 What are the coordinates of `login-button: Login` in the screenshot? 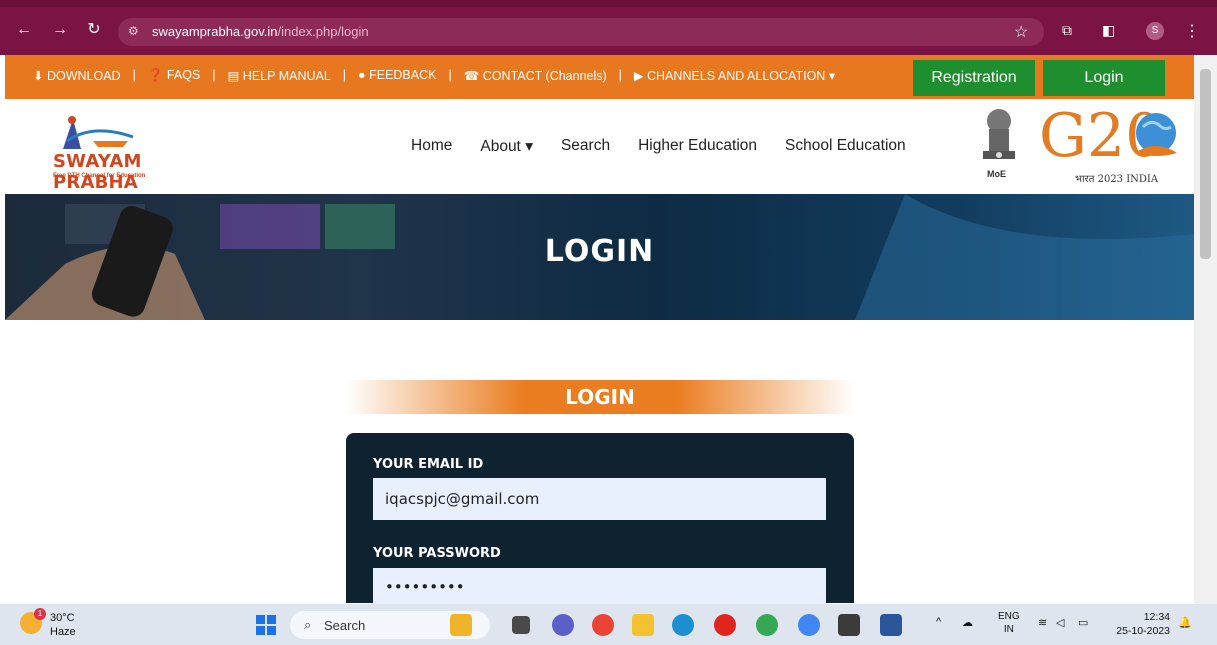 It's located at (1104, 78).